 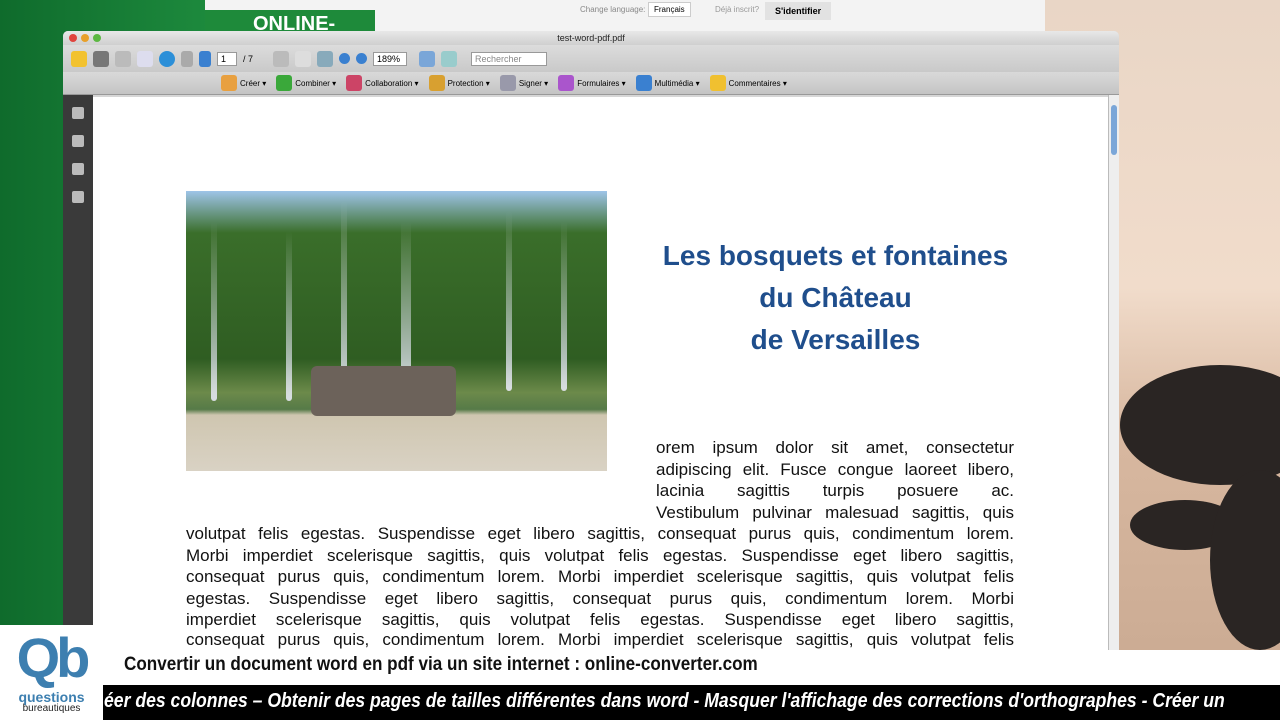 What do you see at coordinates (1113, 373) in the screenshot?
I see `vertical-scrollbar` at bounding box center [1113, 373].